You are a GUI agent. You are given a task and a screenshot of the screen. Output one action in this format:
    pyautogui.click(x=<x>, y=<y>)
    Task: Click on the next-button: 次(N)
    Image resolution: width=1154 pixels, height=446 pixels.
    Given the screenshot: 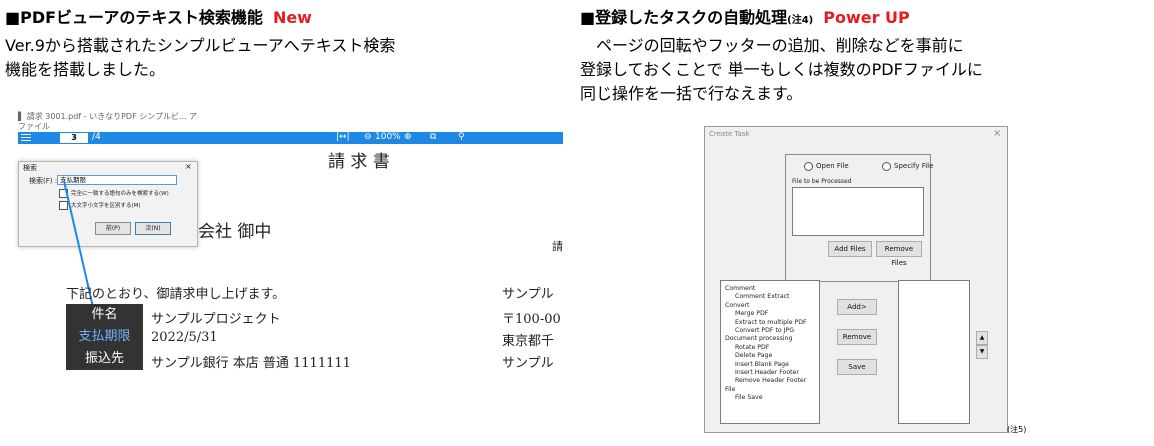 What is the action you would take?
    pyautogui.click(x=153, y=228)
    